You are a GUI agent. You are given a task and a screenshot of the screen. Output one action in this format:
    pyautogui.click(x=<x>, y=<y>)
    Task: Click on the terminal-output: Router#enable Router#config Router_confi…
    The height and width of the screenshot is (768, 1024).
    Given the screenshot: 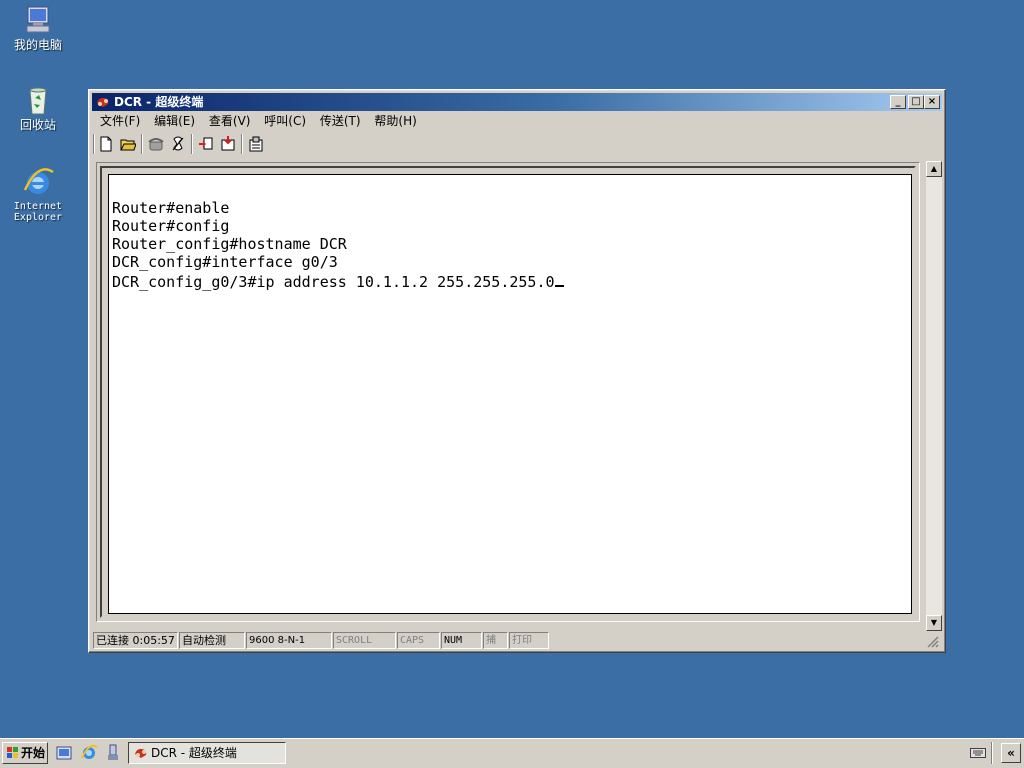 What is the action you would take?
    pyautogui.click(x=338, y=245)
    